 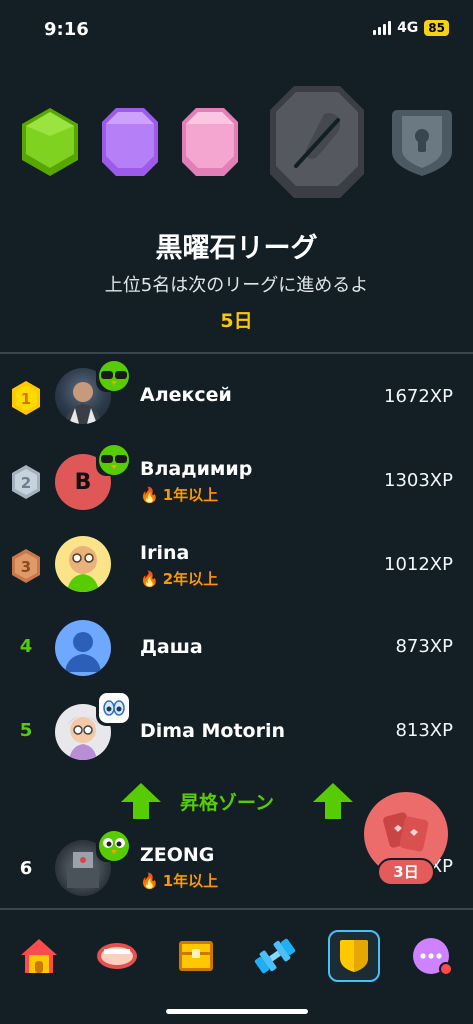 I want to click on more-icon, so click(x=433, y=957).